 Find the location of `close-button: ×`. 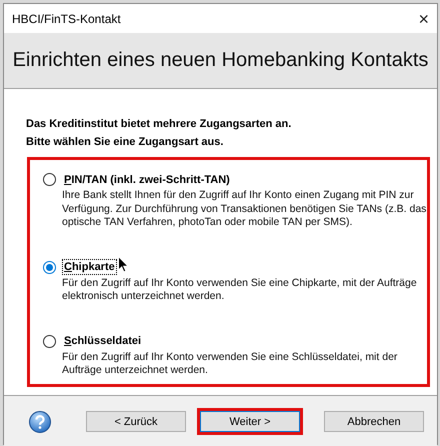

close-button: × is located at coordinates (423, 19).